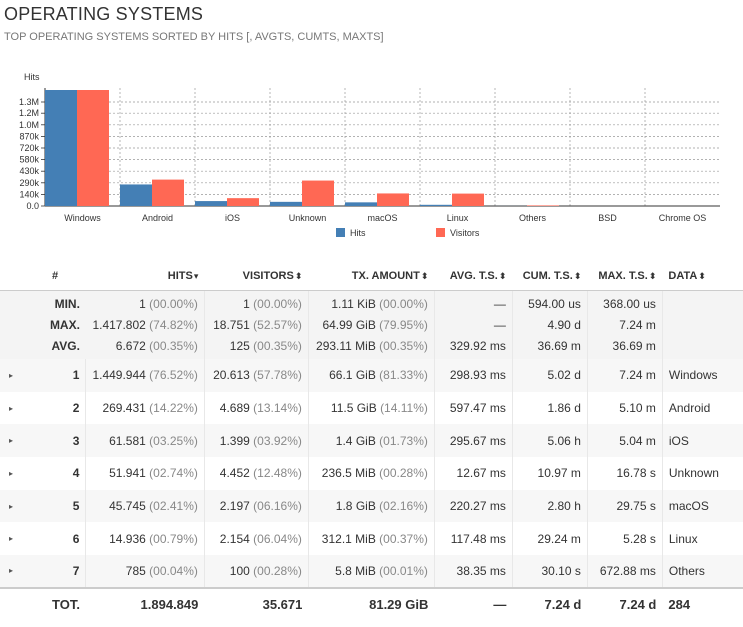 This screenshot has width=743, height=627. I want to click on row-max-ts: 672.88 ms, so click(625, 571).